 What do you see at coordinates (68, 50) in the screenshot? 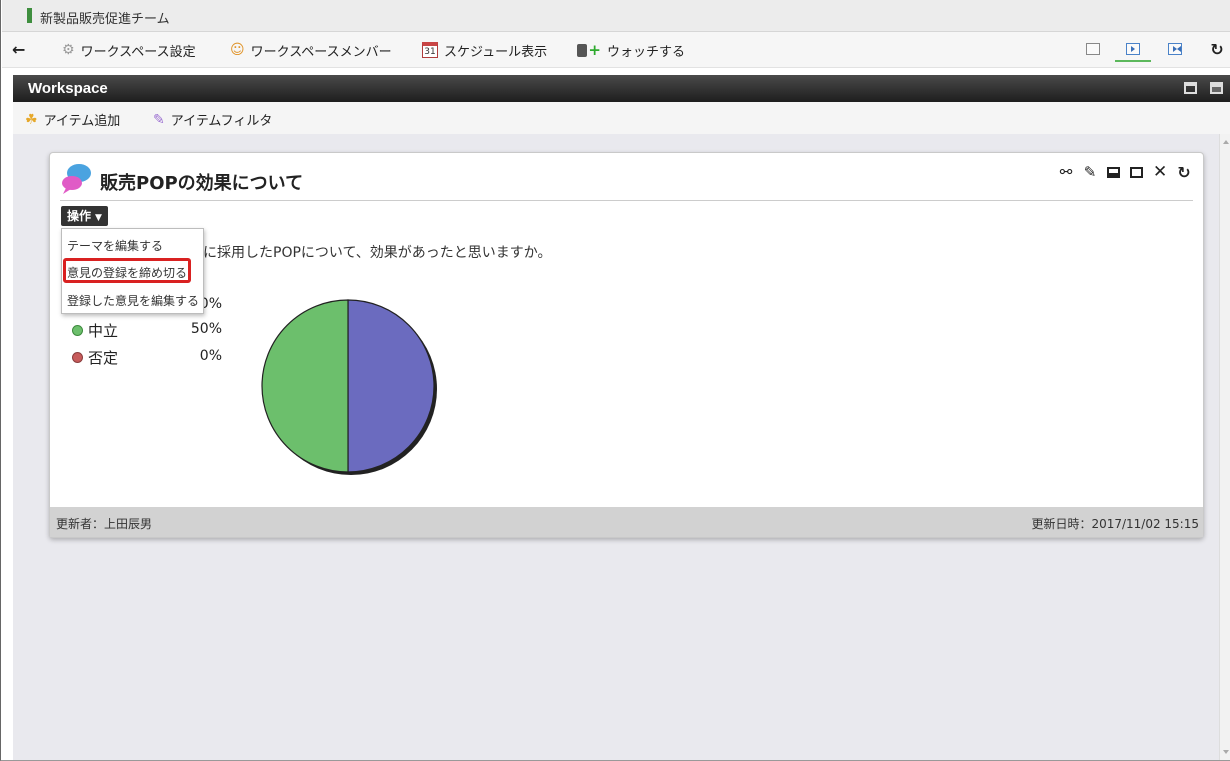
I see `gear-icon: ⚙` at bounding box center [68, 50].